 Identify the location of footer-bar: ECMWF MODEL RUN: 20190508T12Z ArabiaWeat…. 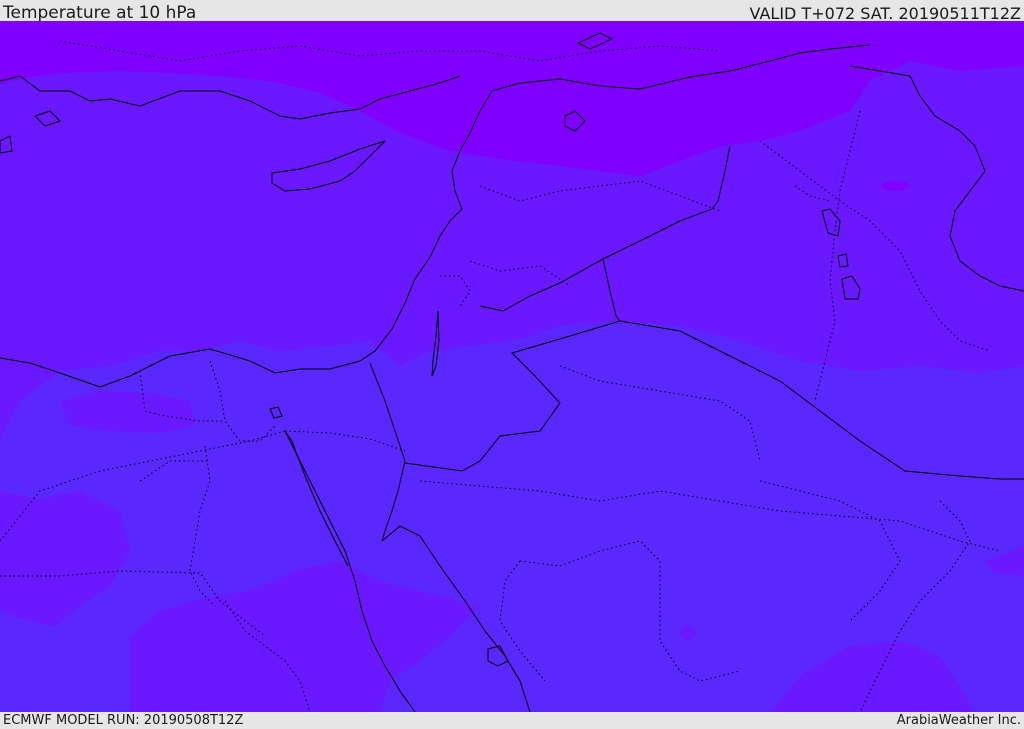
(512, 720).